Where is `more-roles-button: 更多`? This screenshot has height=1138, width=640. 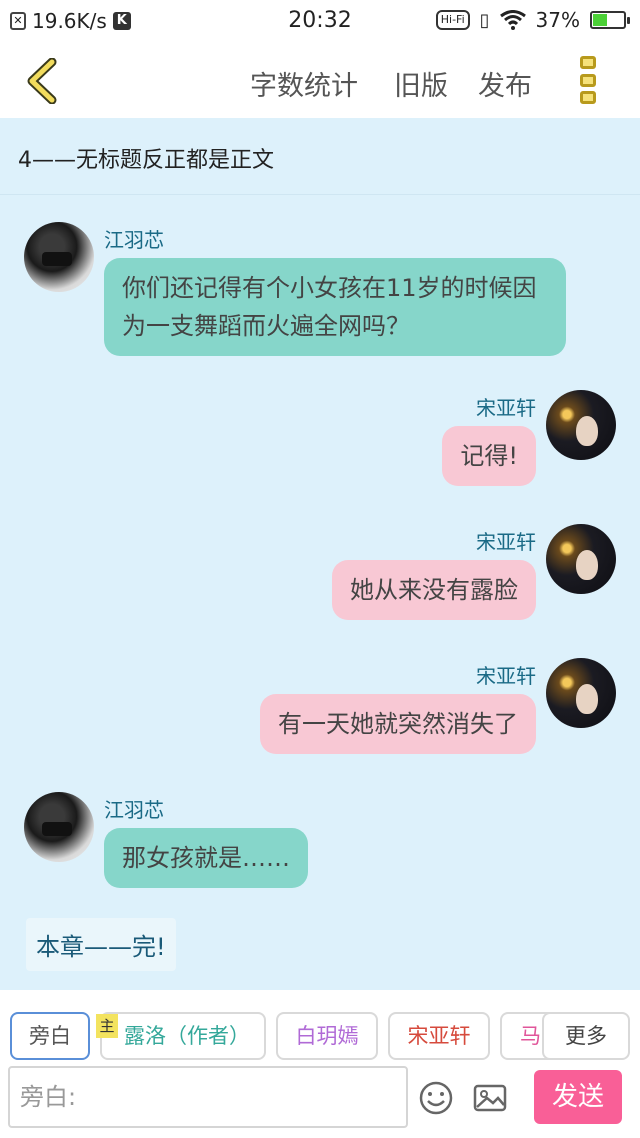
more-roles-button: 更多 is located at coordinates (586, 1036).